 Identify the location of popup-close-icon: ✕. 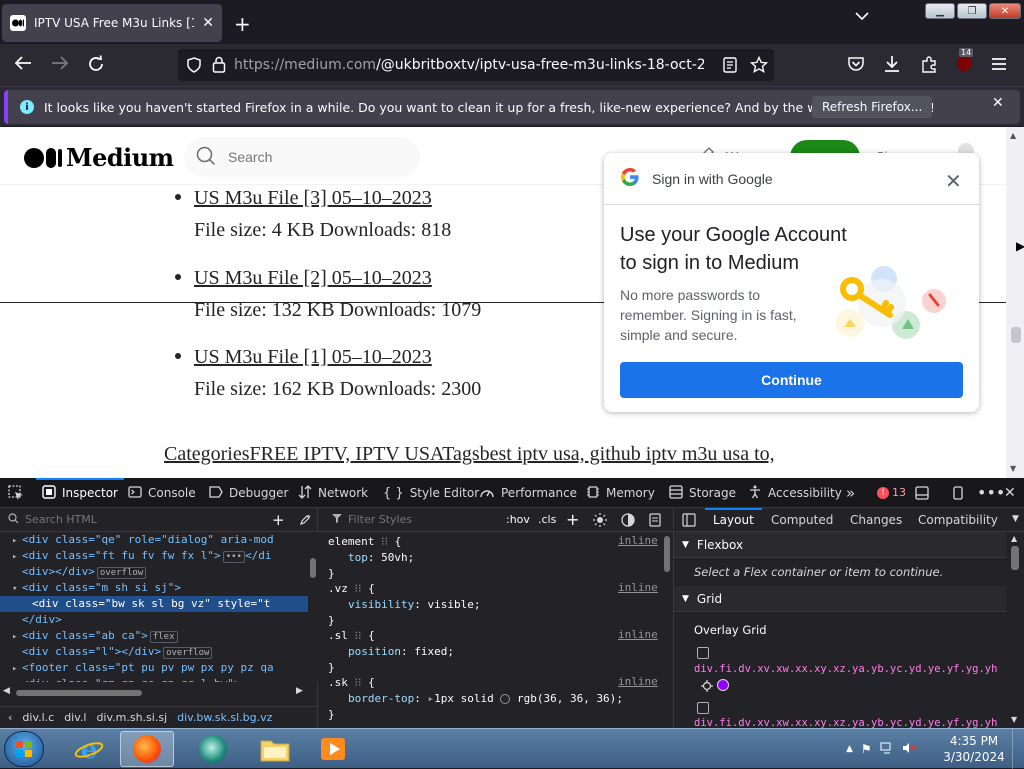
(953, 181).